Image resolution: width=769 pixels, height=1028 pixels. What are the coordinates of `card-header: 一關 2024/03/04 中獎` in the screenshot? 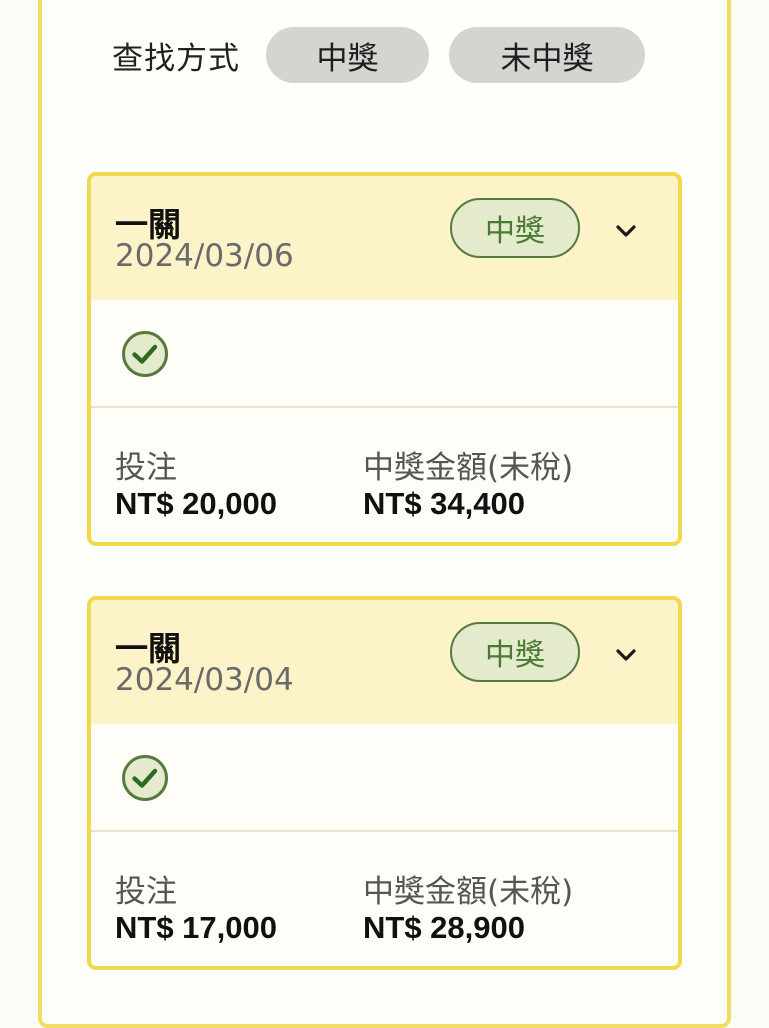 It's located at (384, 662).